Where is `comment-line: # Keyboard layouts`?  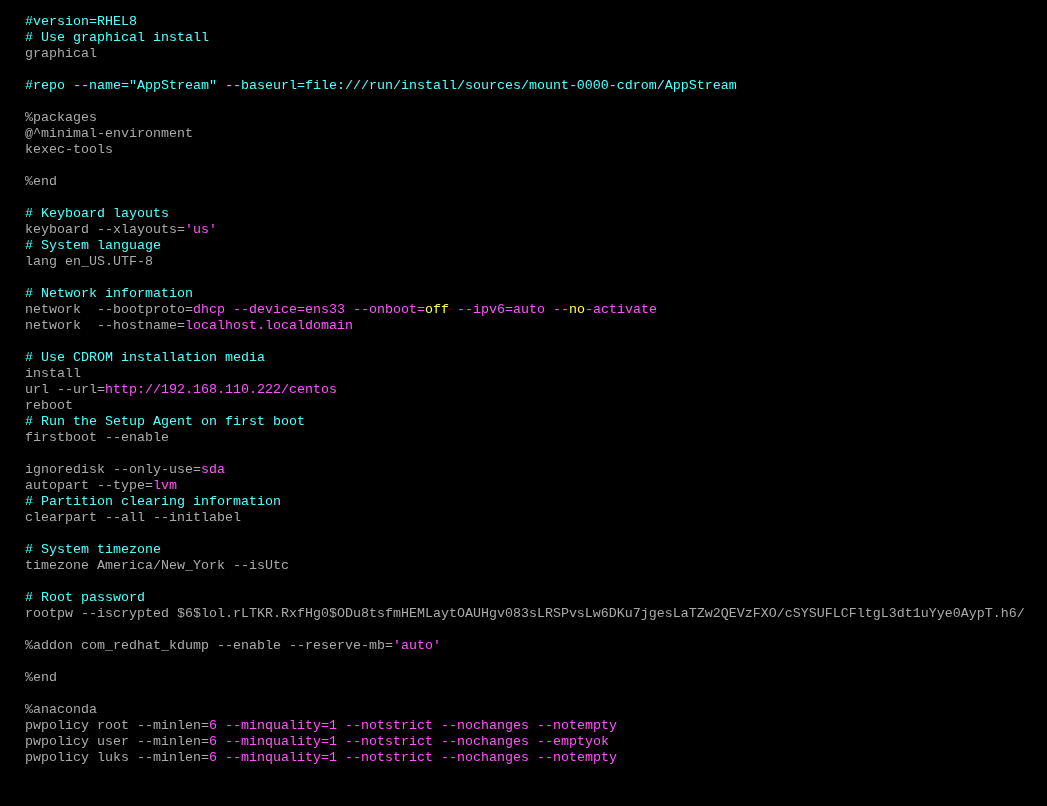
comment-line: # Keyboard layouts is located at coordinates (97, 214).